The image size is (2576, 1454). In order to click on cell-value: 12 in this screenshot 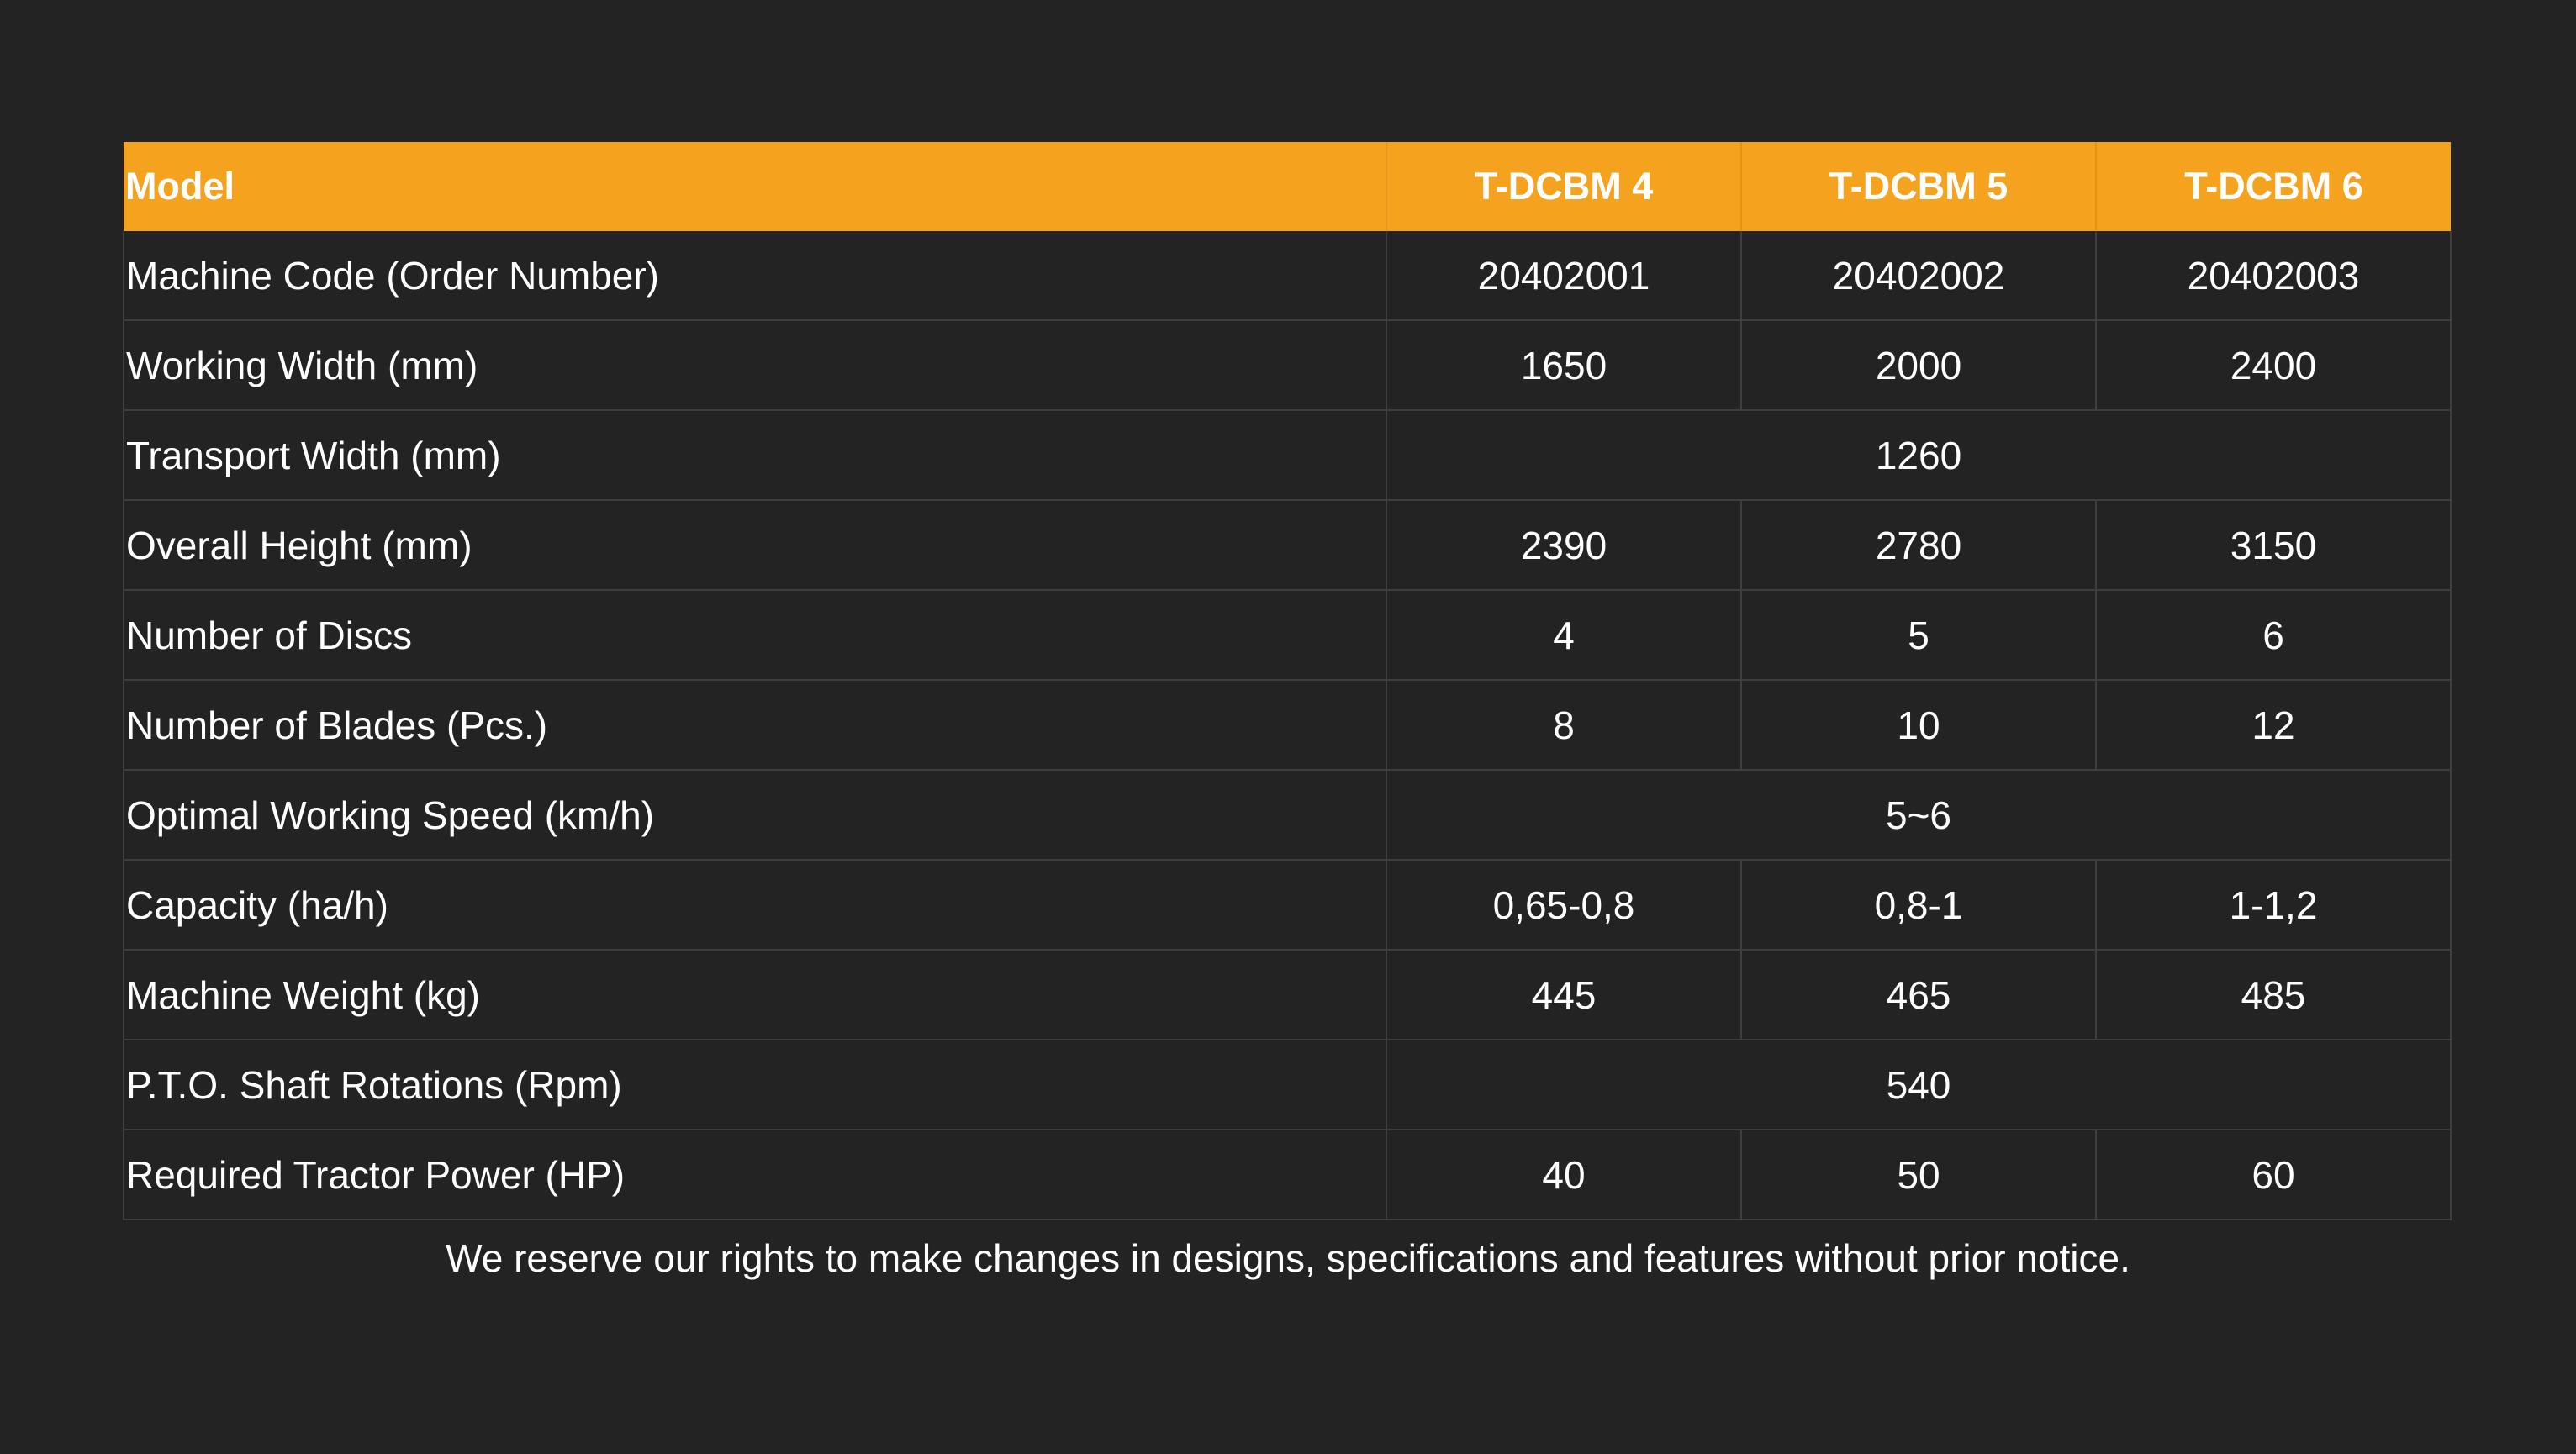, I will do `click(2274, 725)`.